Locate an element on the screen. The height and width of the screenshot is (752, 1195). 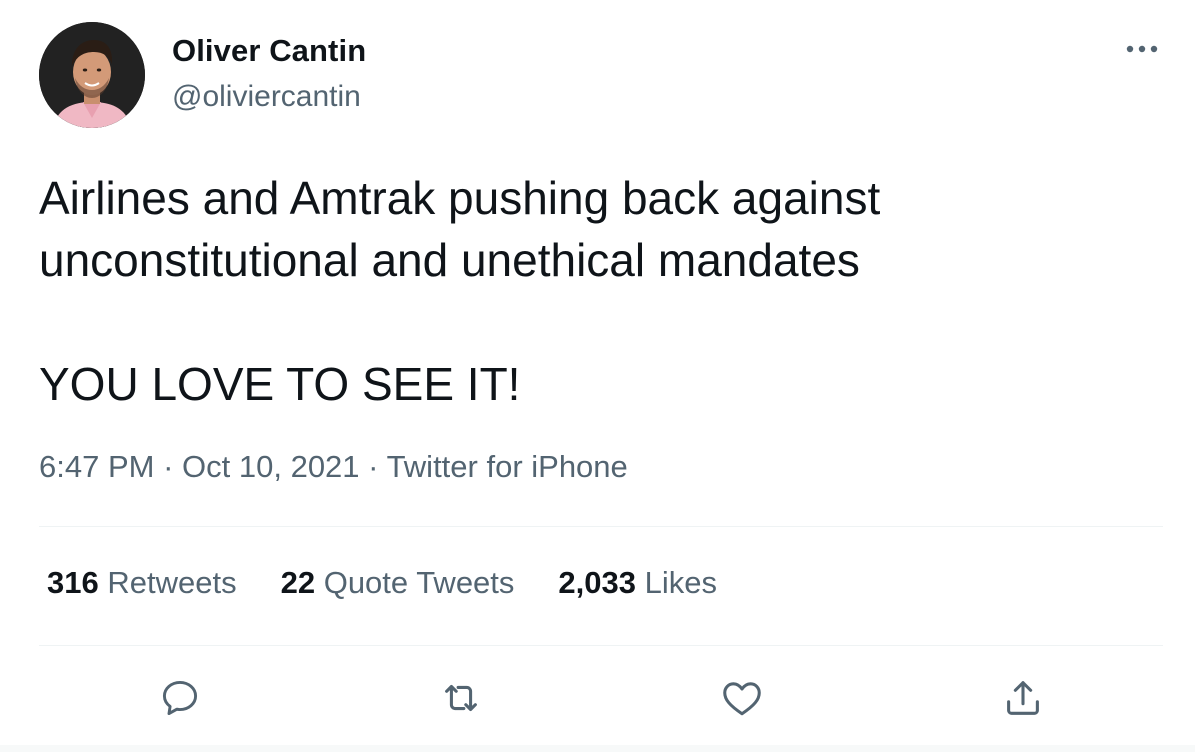
like-button is located at coordinates (742, 698).